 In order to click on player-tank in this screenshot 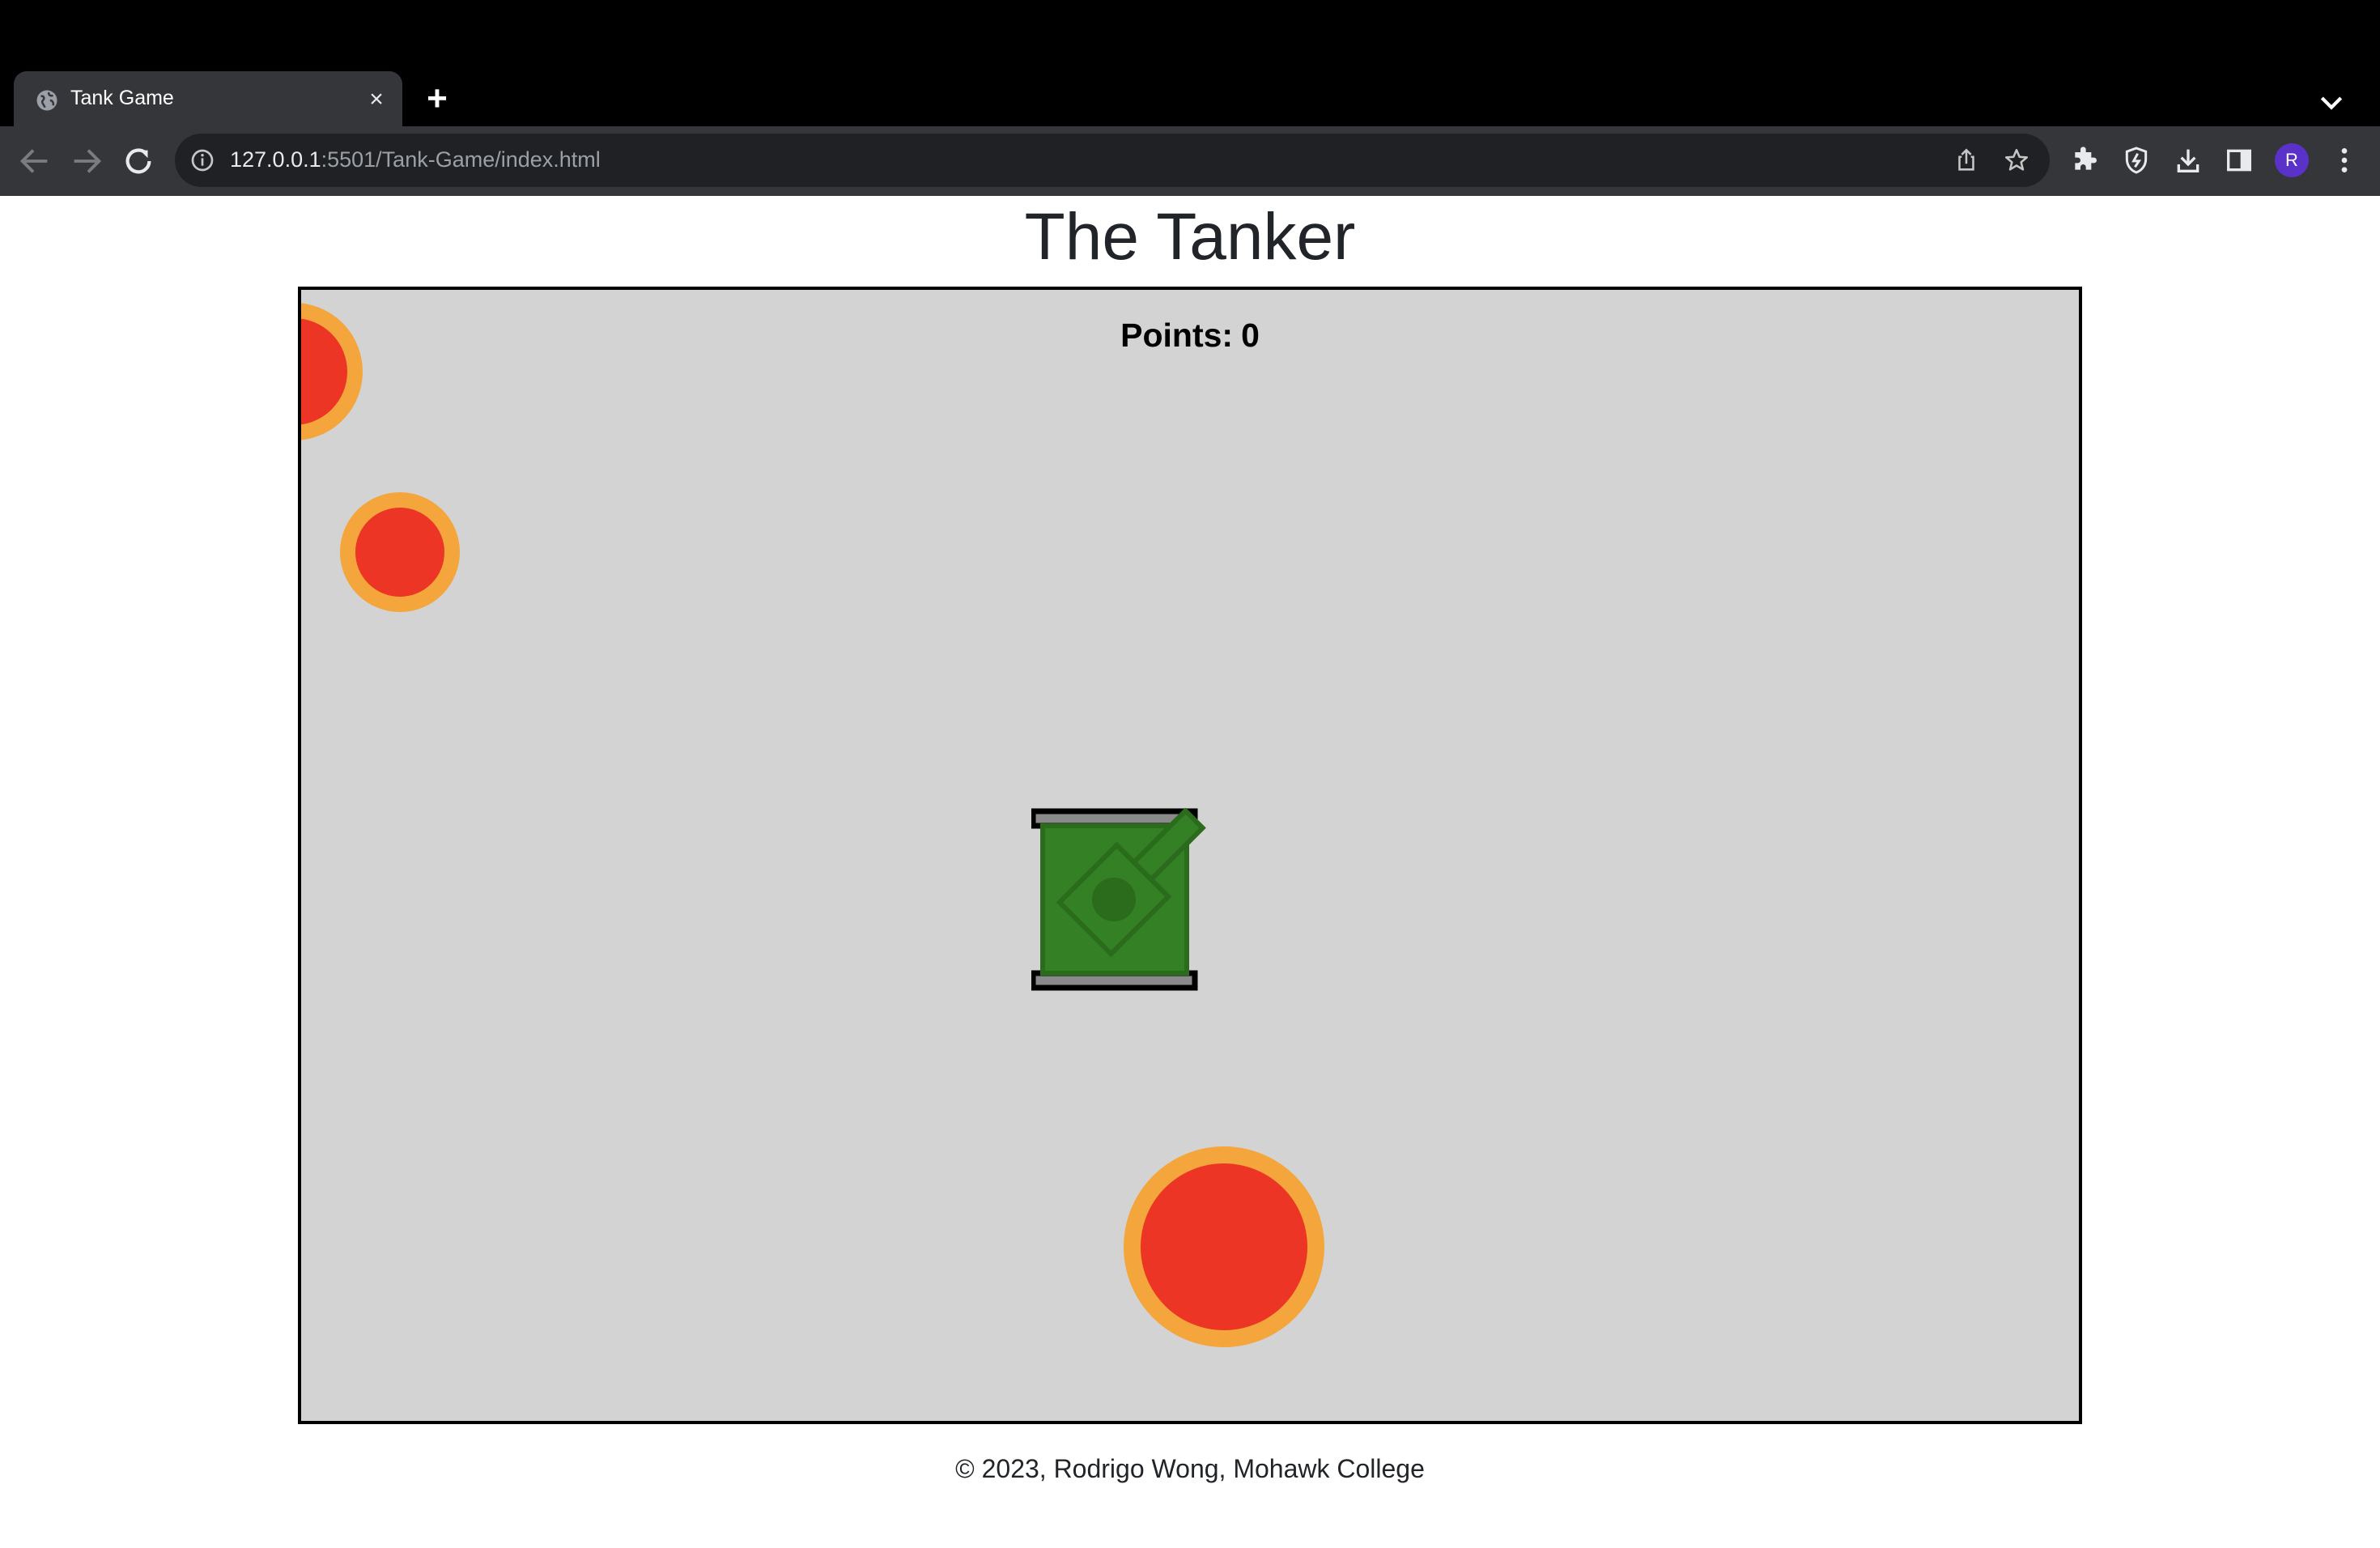, I will do `click(1118, 899)`.